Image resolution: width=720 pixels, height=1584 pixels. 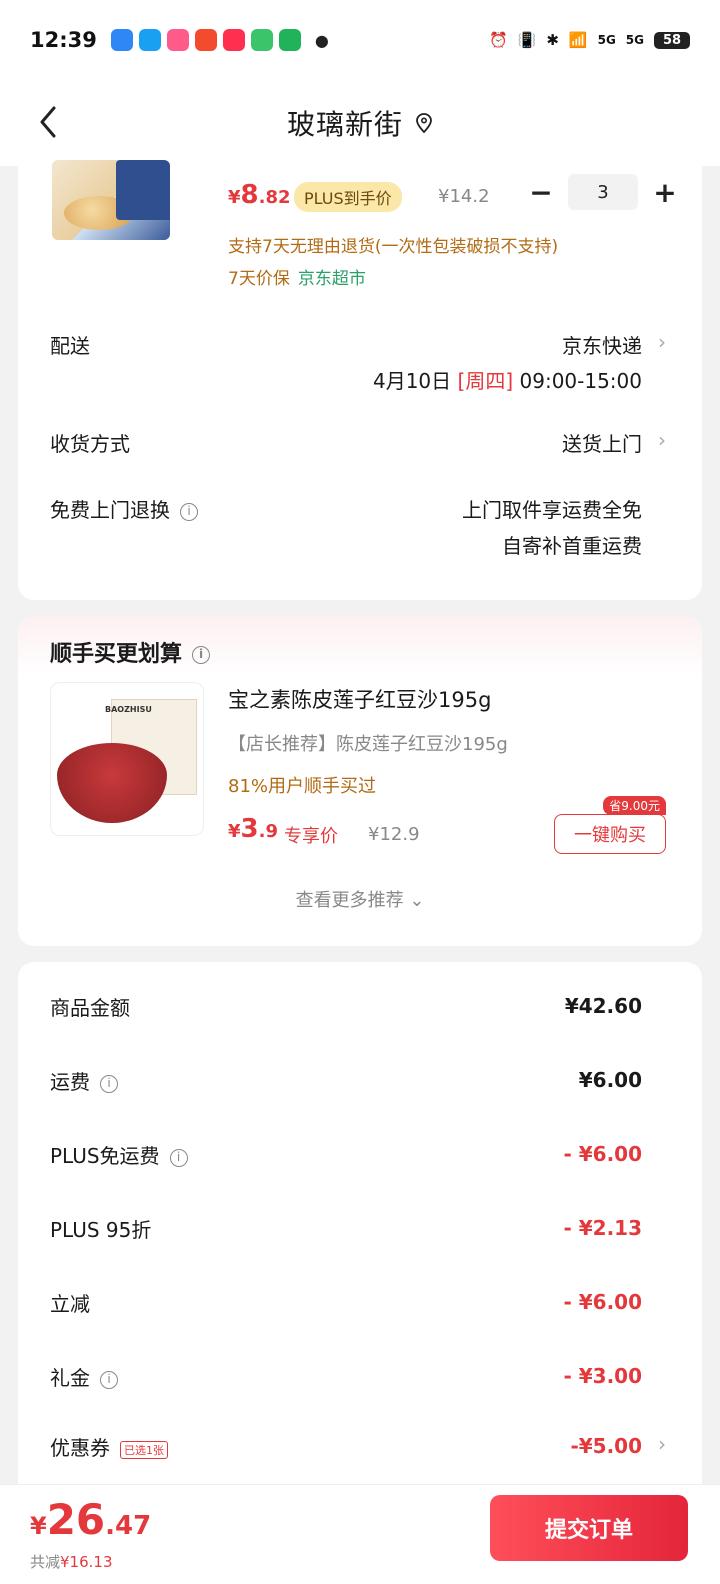 I want to click on quantity-input: 3, so click(x=603, y=192).